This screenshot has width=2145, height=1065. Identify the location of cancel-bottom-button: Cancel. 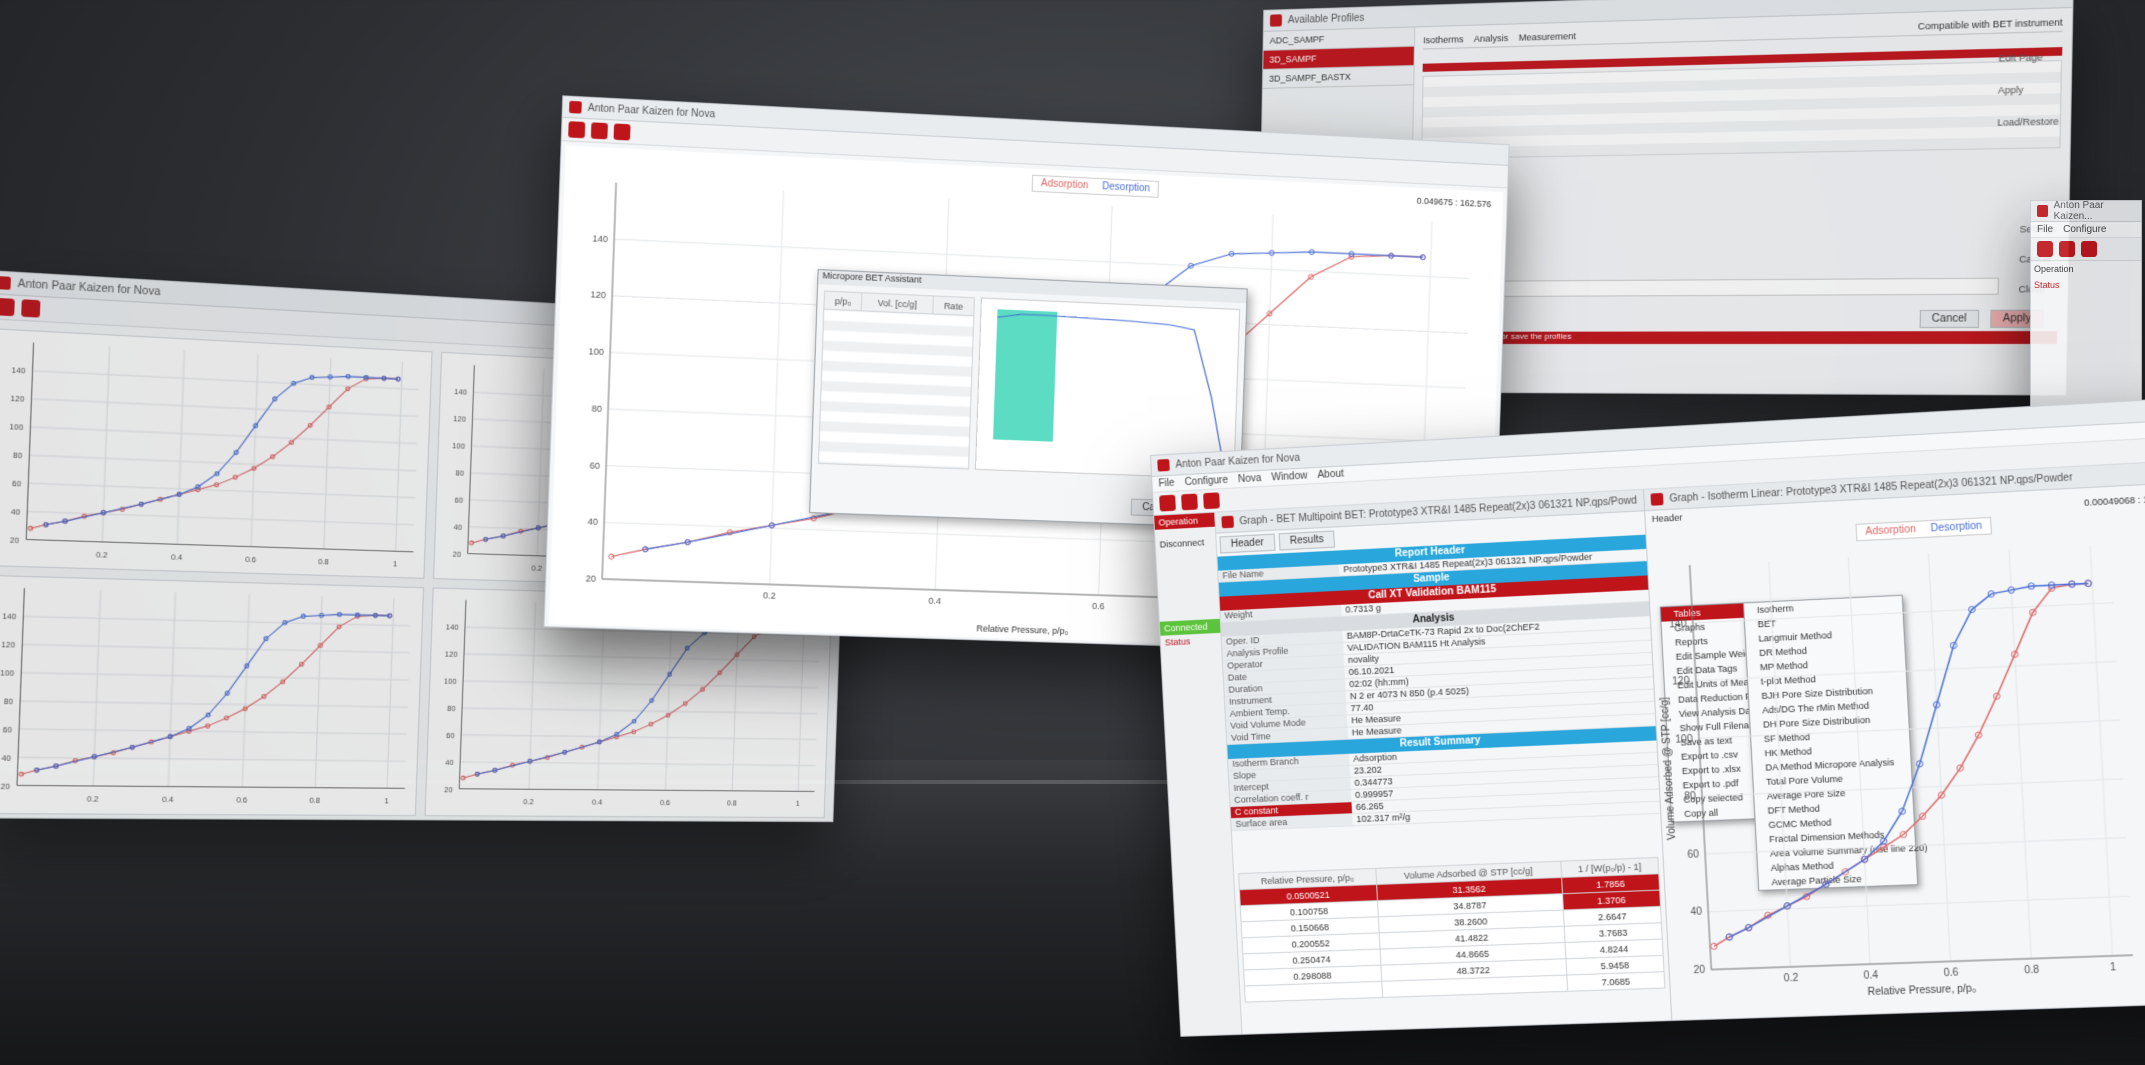
(1949, 319).